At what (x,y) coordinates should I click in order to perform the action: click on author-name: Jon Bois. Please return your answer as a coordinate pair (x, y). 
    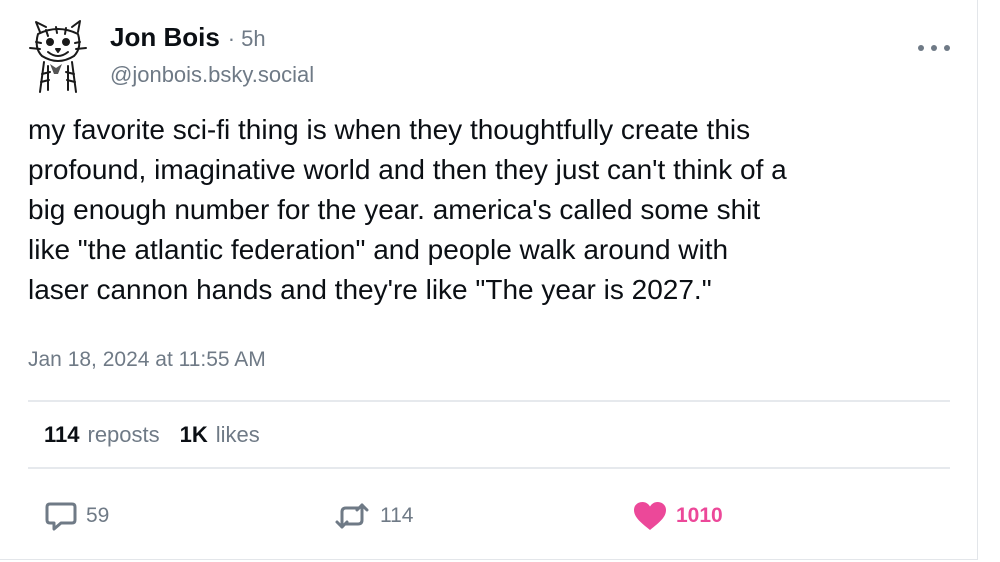
    Looking at the image, I should click on (165, 37).